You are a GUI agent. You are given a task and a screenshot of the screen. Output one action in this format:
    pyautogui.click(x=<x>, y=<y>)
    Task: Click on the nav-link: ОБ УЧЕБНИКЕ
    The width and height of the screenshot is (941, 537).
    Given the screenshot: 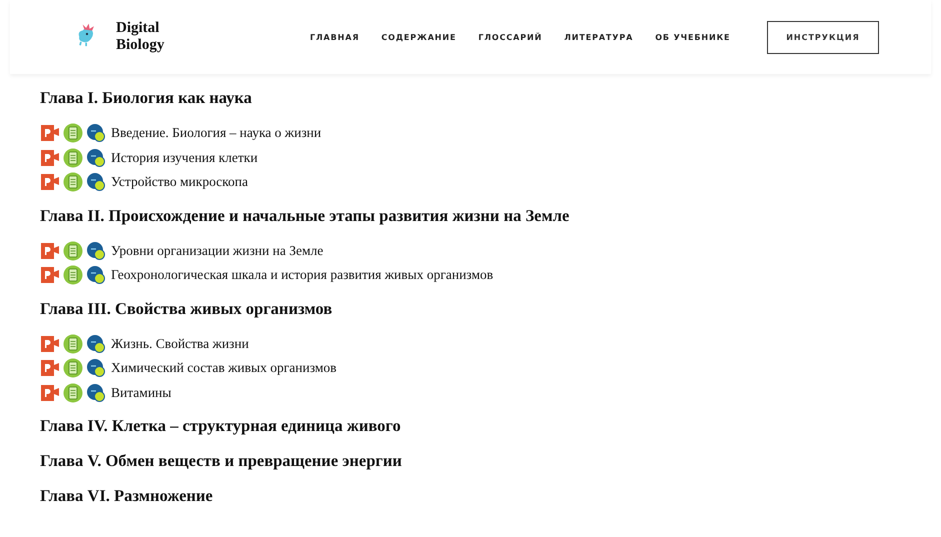 What is the action you would take?
    pyautogui.click(x=692, y=37)
    